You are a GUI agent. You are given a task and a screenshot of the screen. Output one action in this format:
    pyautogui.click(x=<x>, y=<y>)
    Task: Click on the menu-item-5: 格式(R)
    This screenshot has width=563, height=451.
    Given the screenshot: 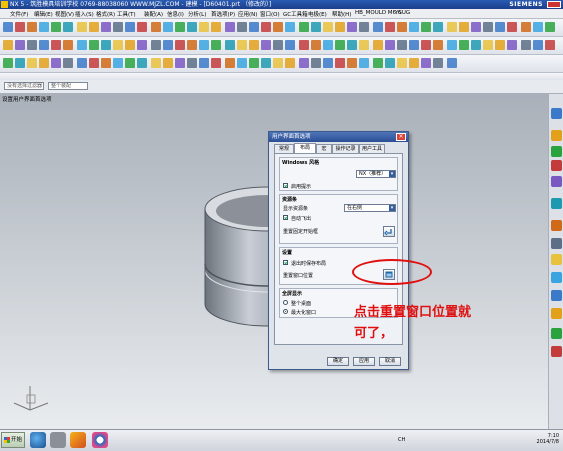 What is the action you would take?
    pyautogui.click(x=105, y=14)
    